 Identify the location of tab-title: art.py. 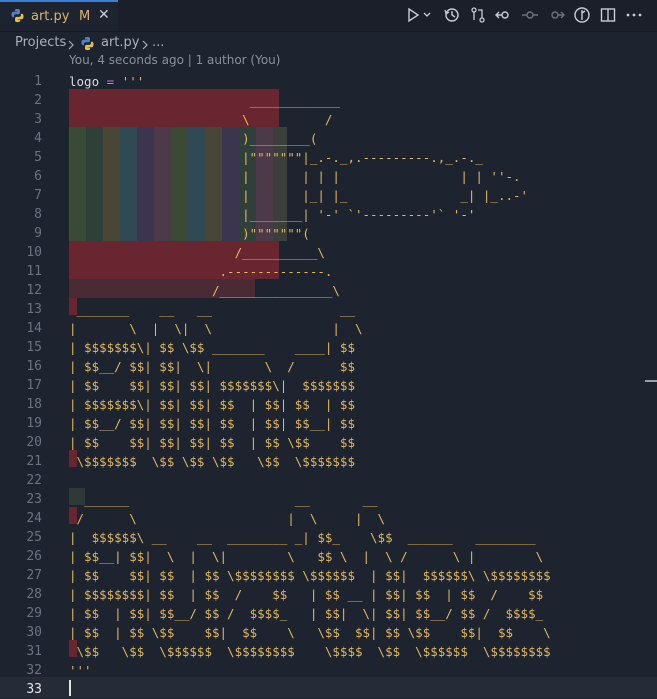
(50, 16).